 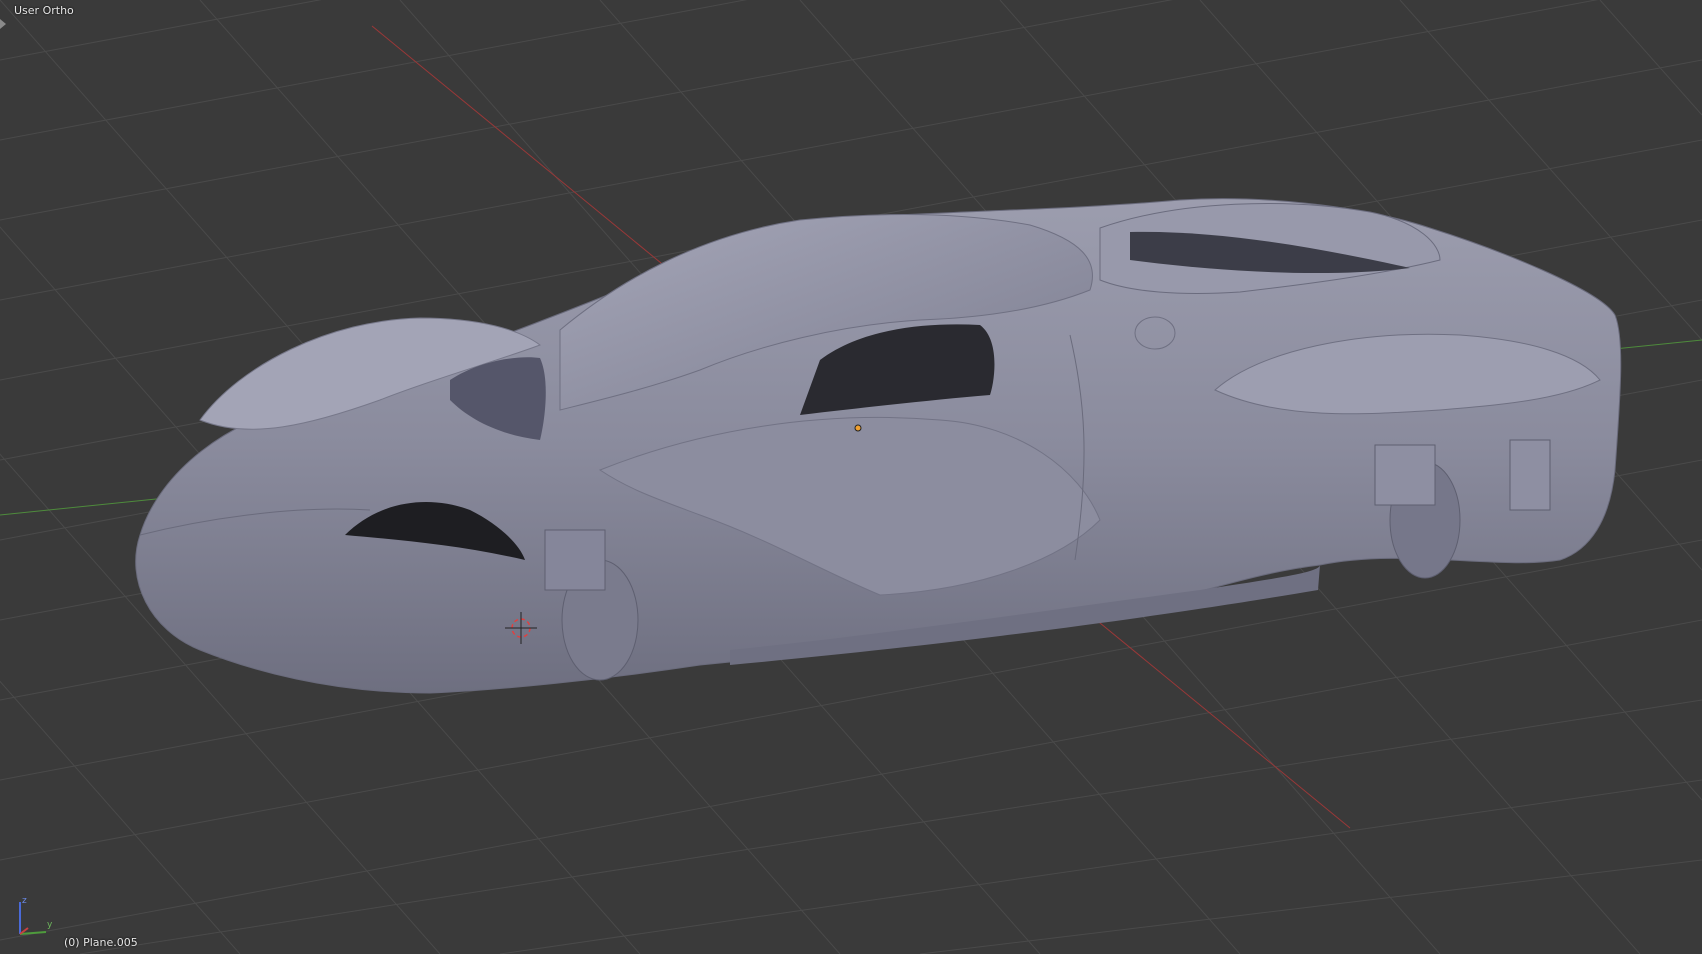 What do you see at coordinates (44, 10) in the screenshot?
I see `view-name-label: User Ortho` at bounding box center [44, 10].